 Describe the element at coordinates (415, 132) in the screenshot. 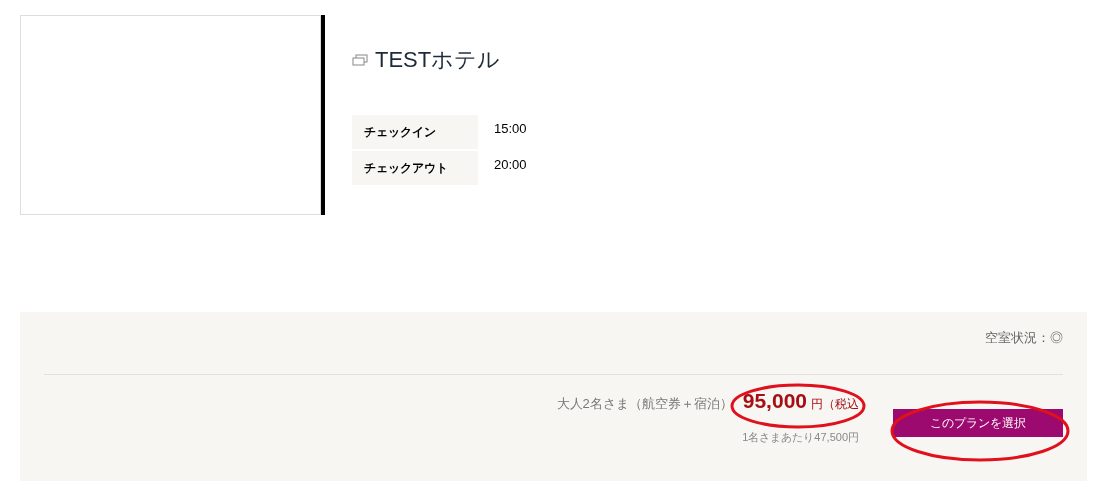

I see `table-header-cell: チェックイン` at that location.